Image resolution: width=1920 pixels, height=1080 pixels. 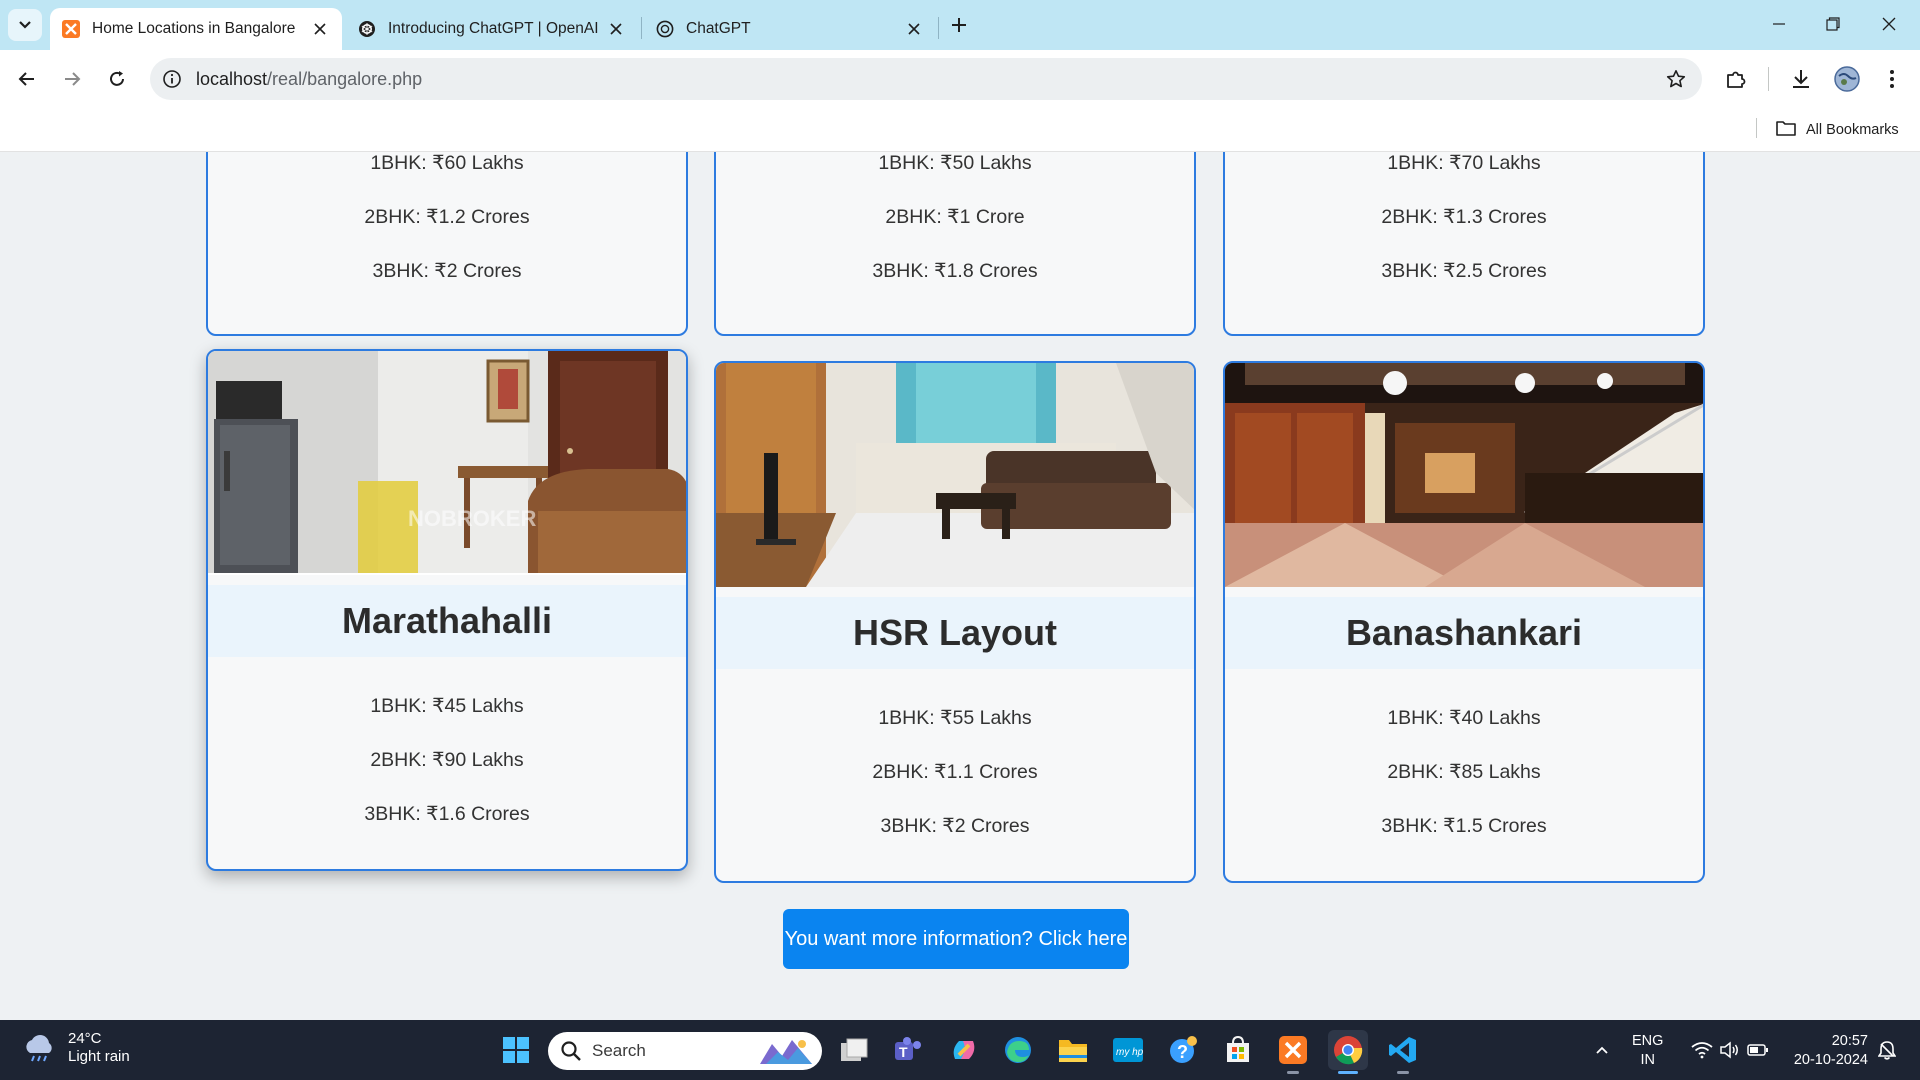 I want to click on back-button, so click(x=27, y=79).